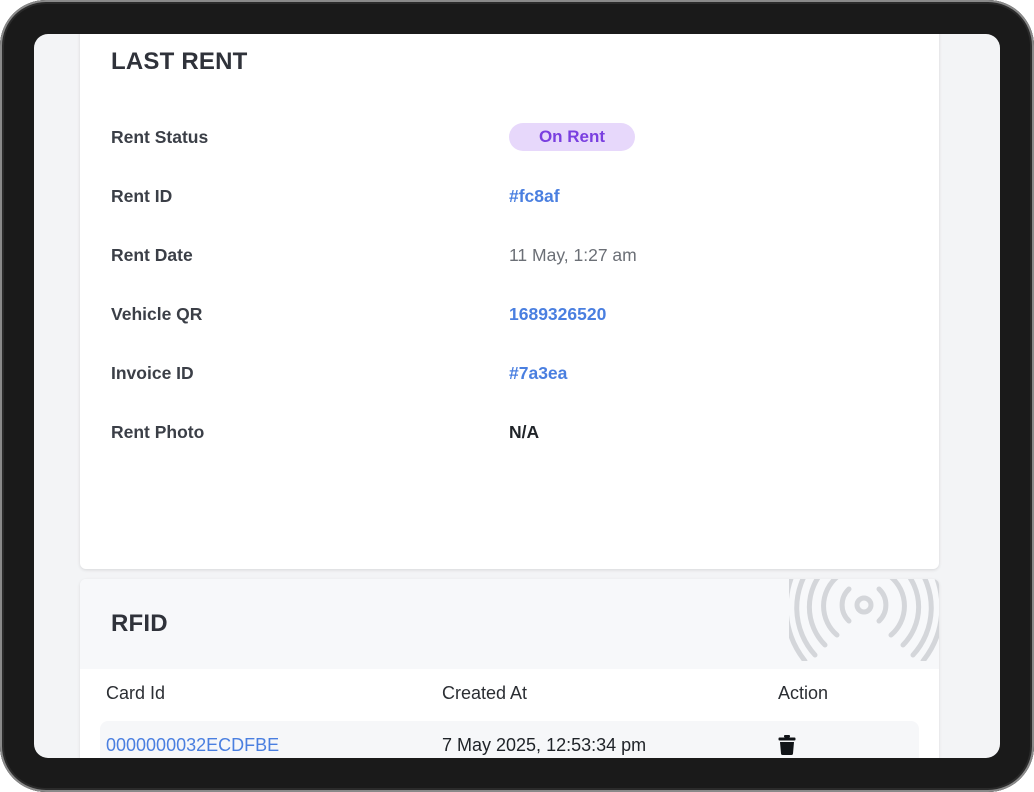  I want to click on column-header-created-at: Created At, so click(485, 693).